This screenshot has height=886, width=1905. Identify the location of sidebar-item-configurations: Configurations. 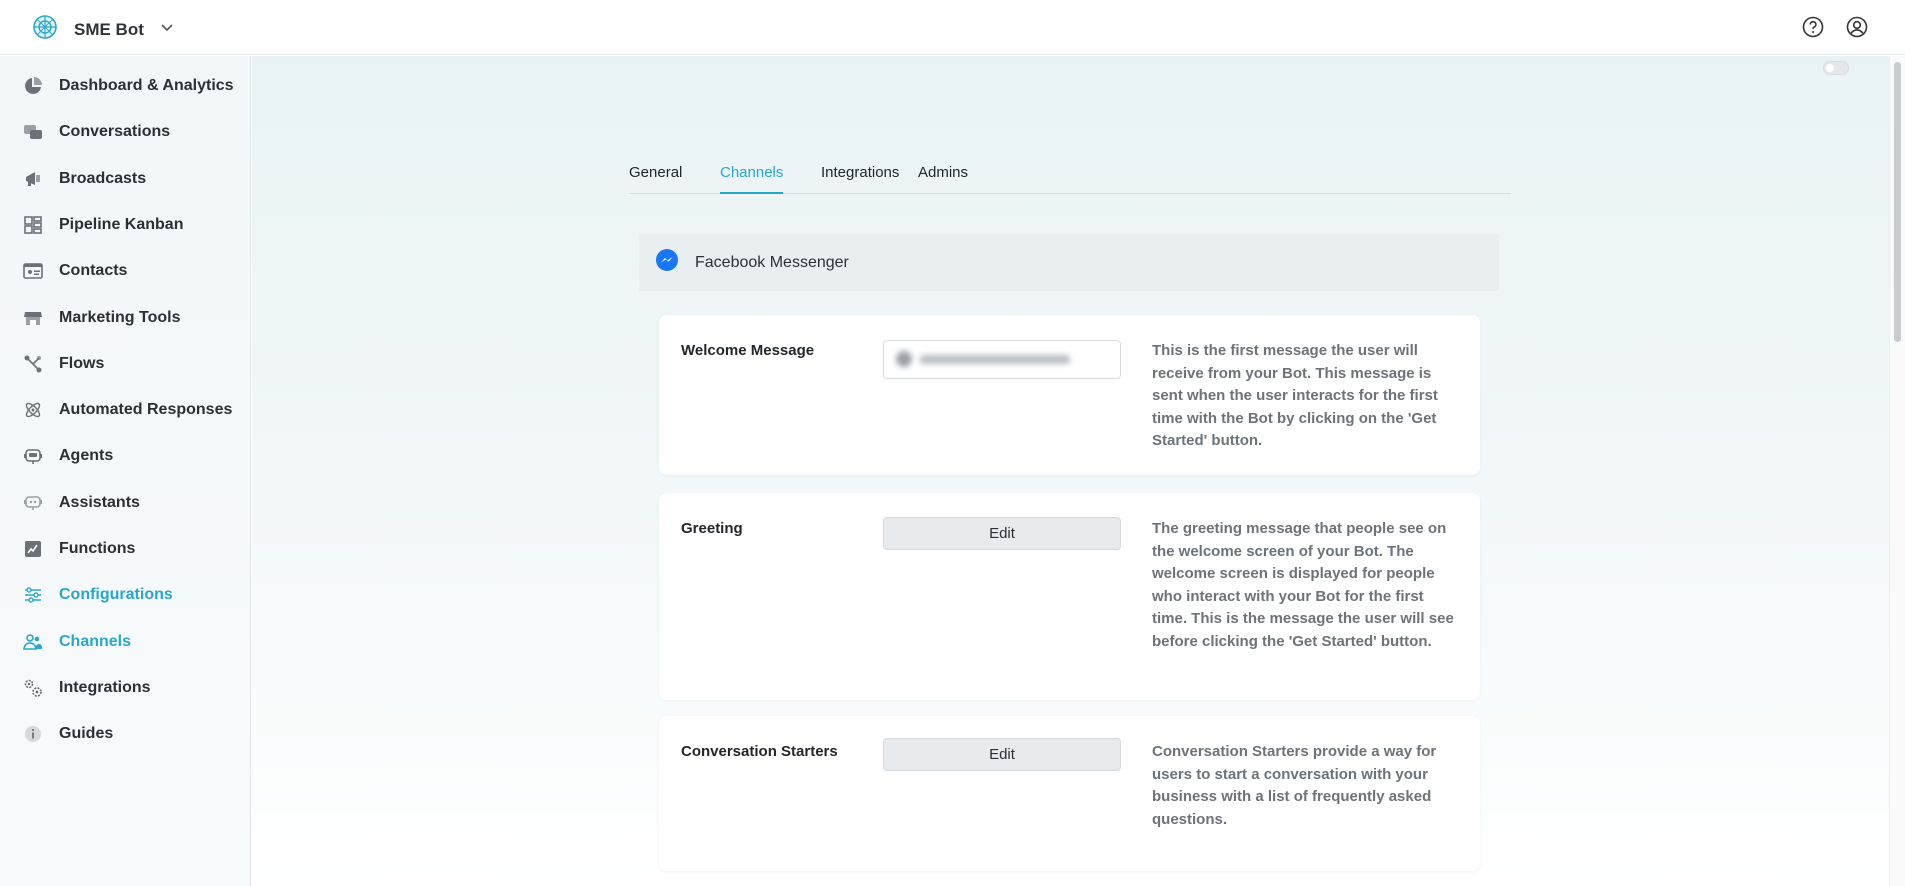
(125, 595).